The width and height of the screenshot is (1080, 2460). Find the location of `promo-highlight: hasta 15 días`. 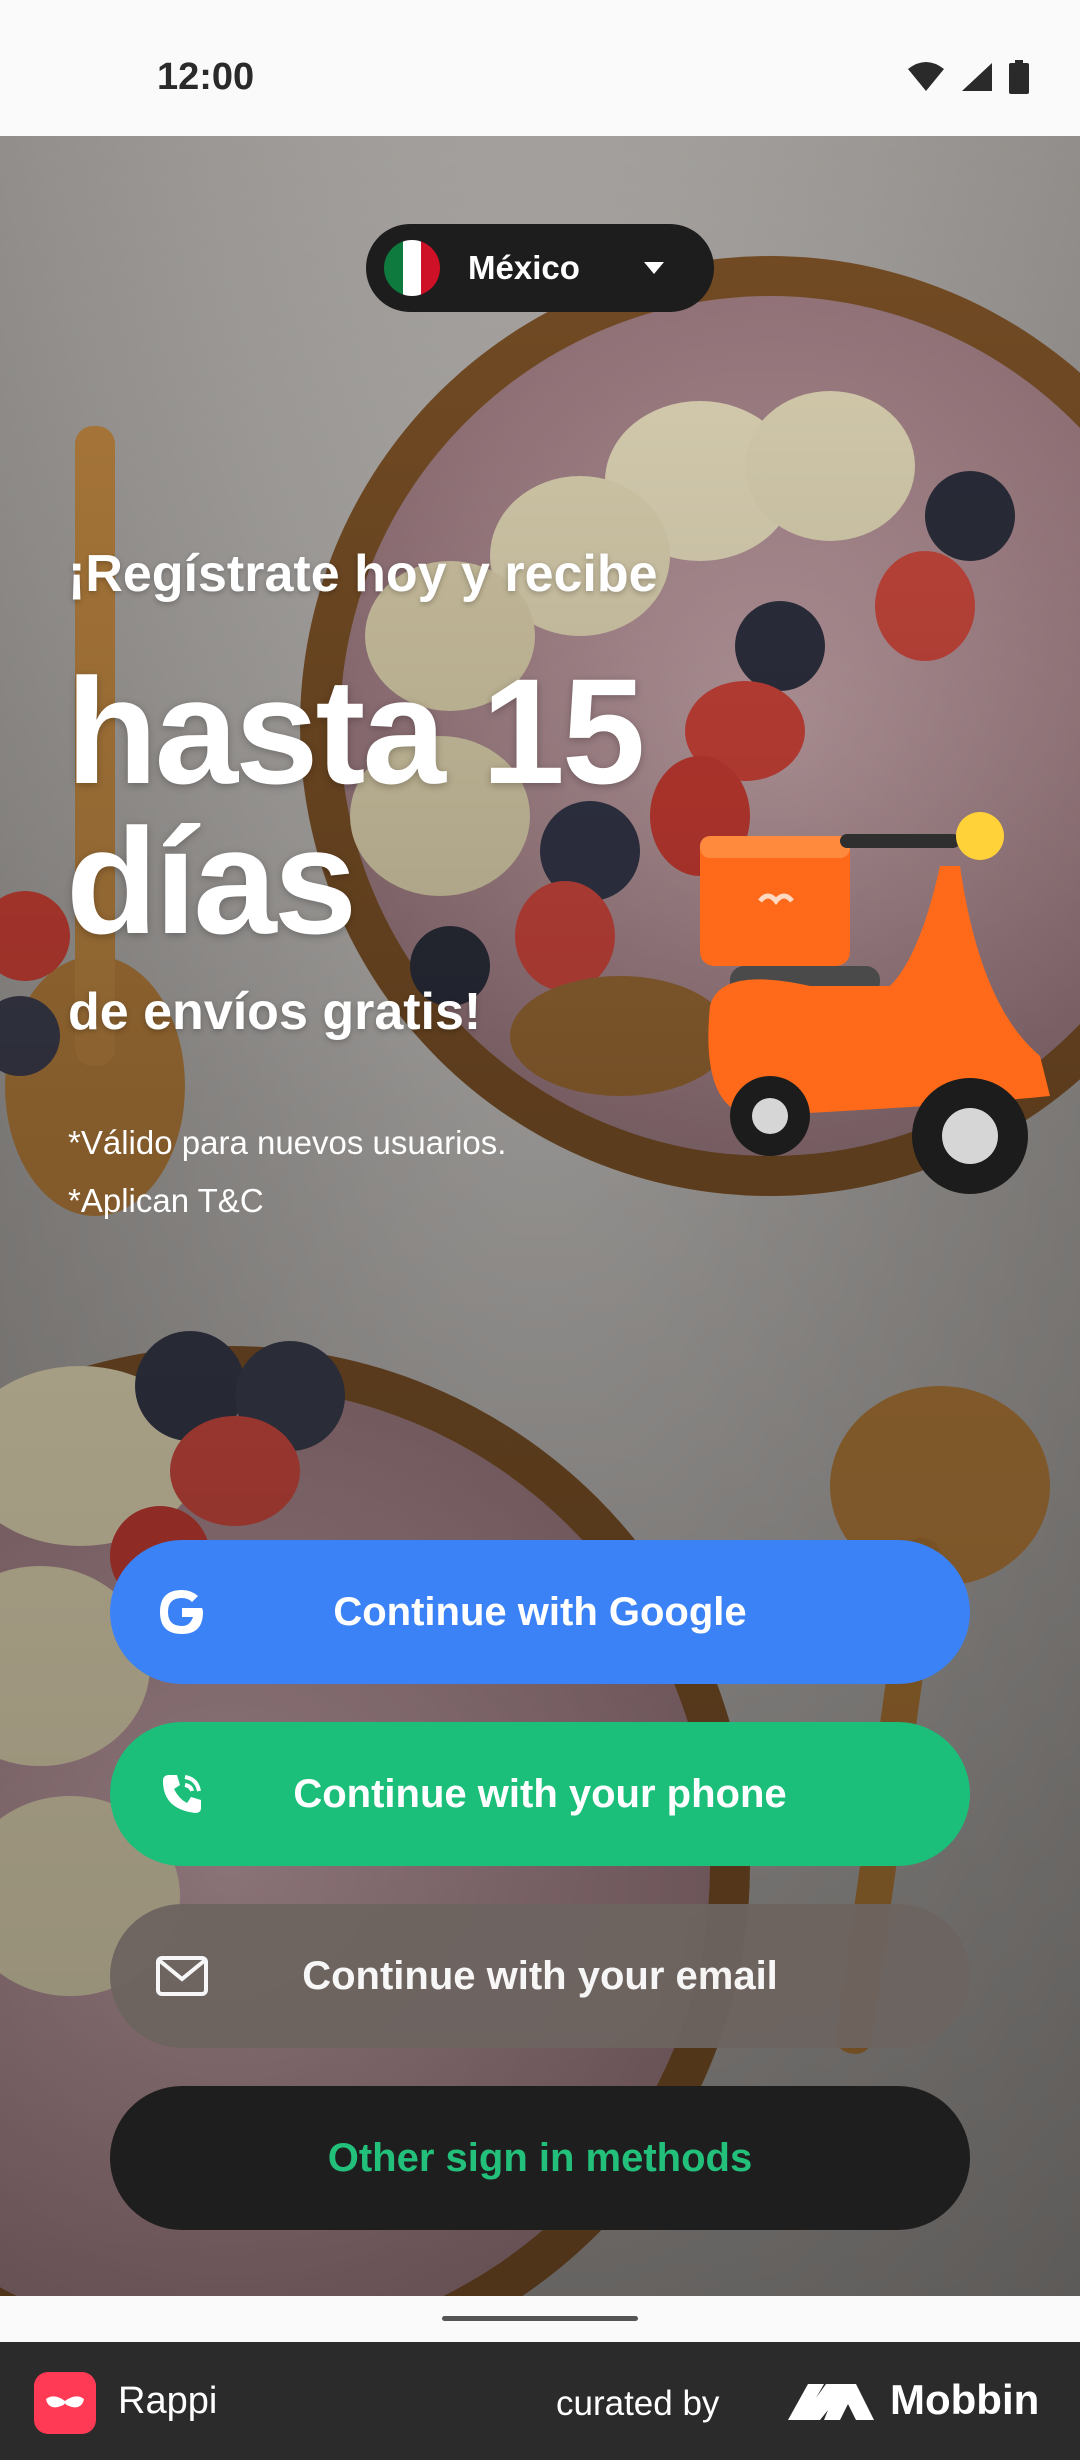

promo-highlight: hasta 15 días is located at coordinates (355, 806).